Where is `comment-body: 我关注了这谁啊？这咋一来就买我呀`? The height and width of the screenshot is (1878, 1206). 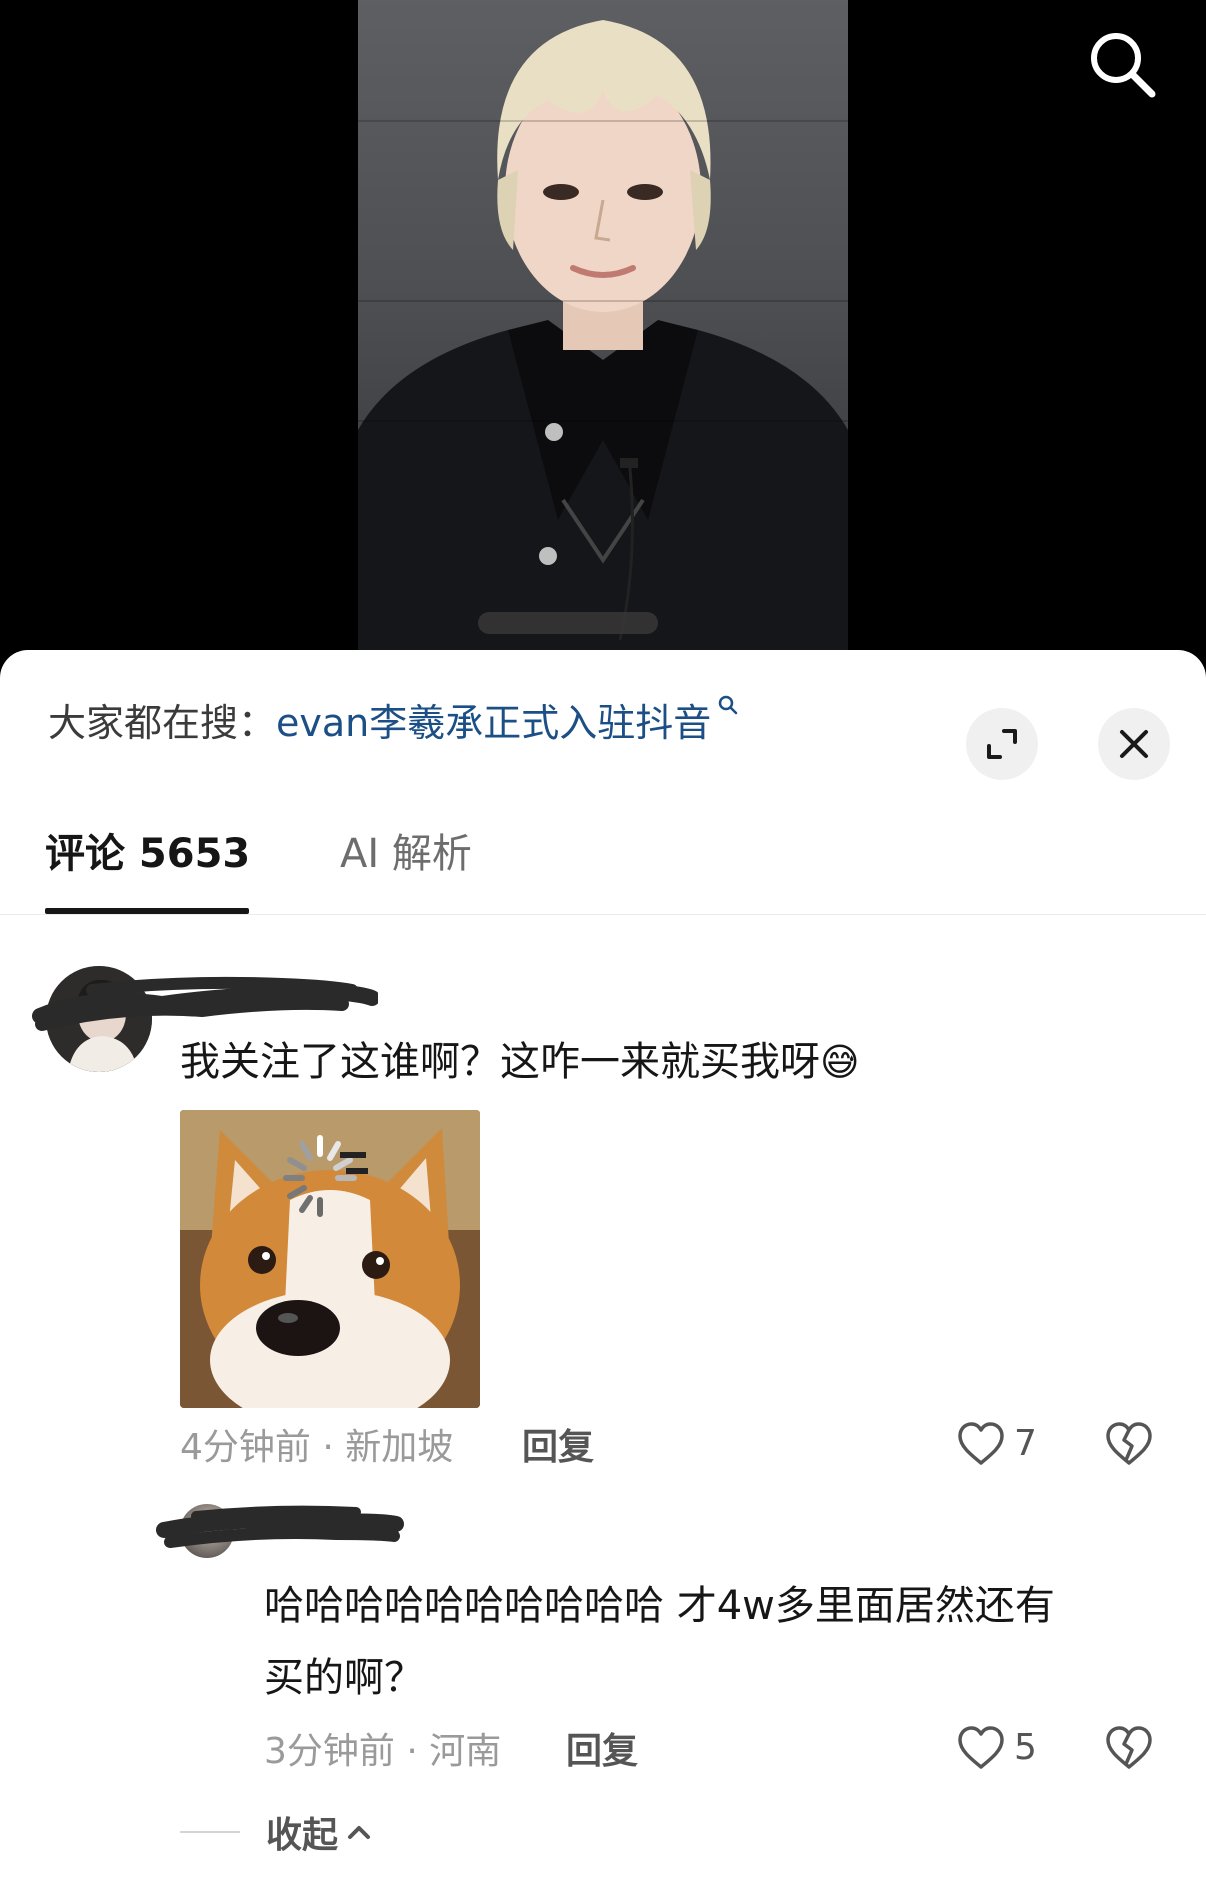
comment-body: 我关注了这谁啊？这咋一来就买我呀 is located at coordinates (500, 1062).